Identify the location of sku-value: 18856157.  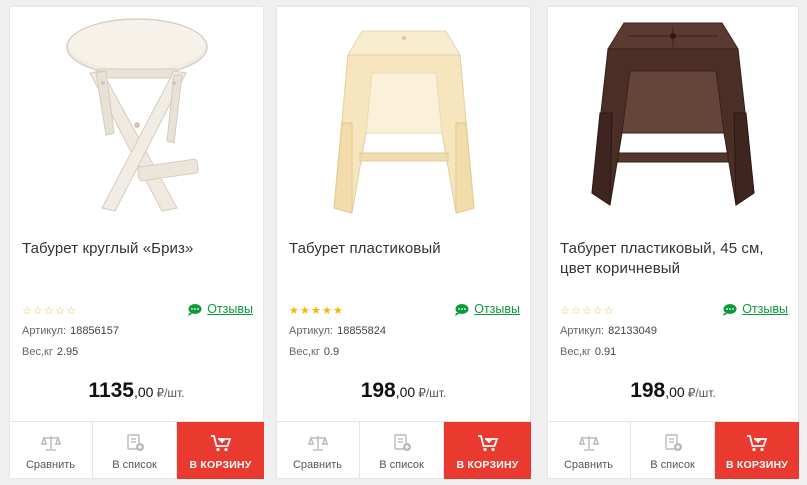
(95, 331).